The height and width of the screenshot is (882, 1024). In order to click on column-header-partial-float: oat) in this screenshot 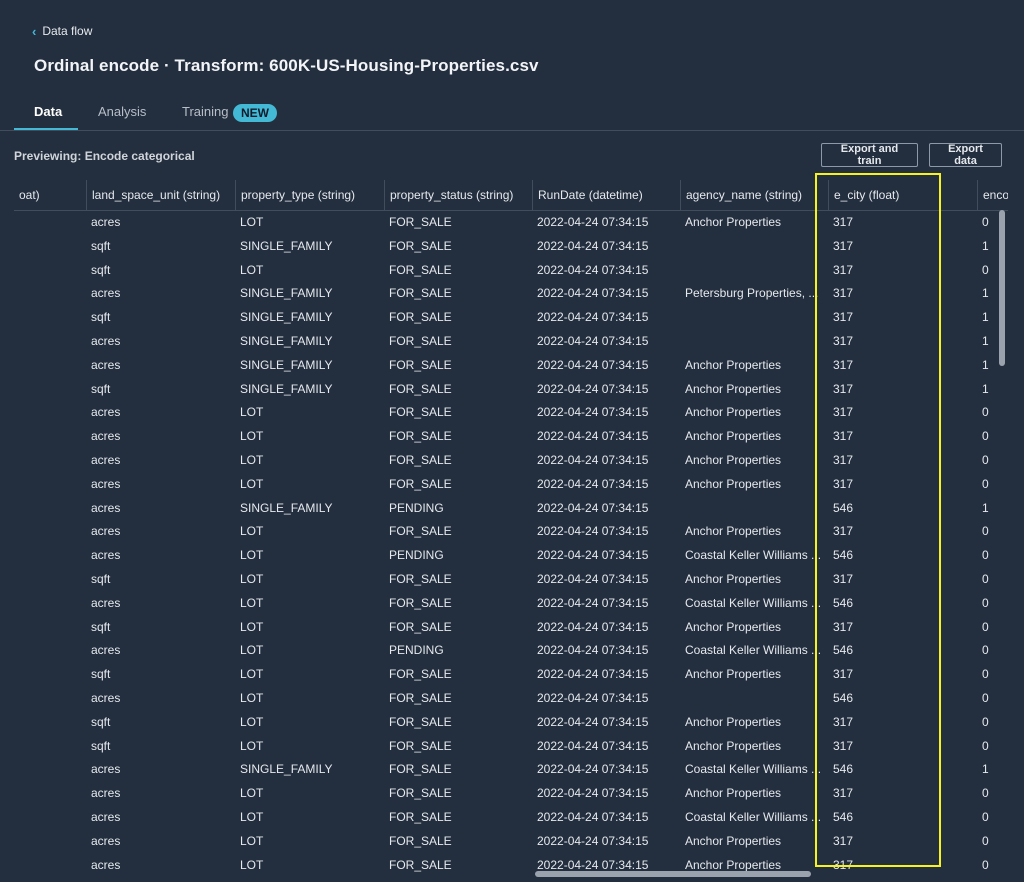, I will do `click(50, 195)`.